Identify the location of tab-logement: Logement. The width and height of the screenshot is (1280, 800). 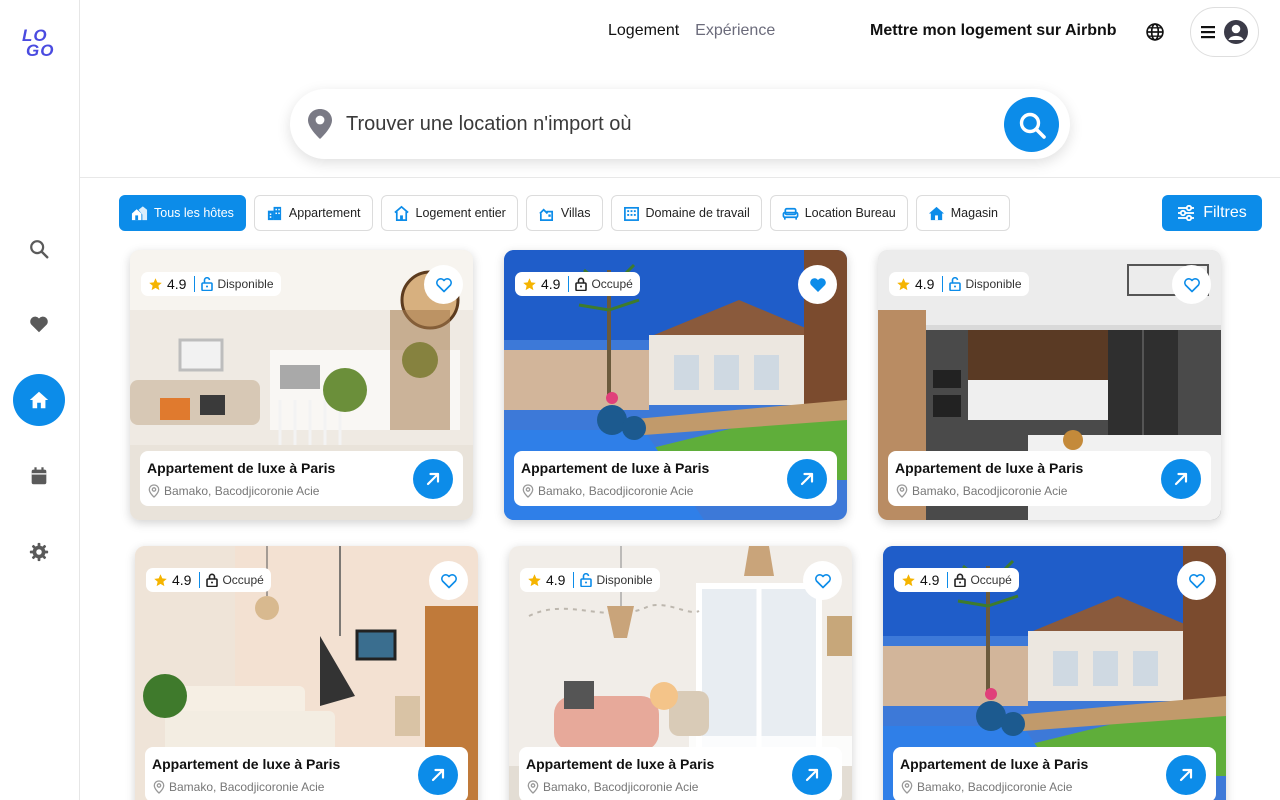
(643, 31).